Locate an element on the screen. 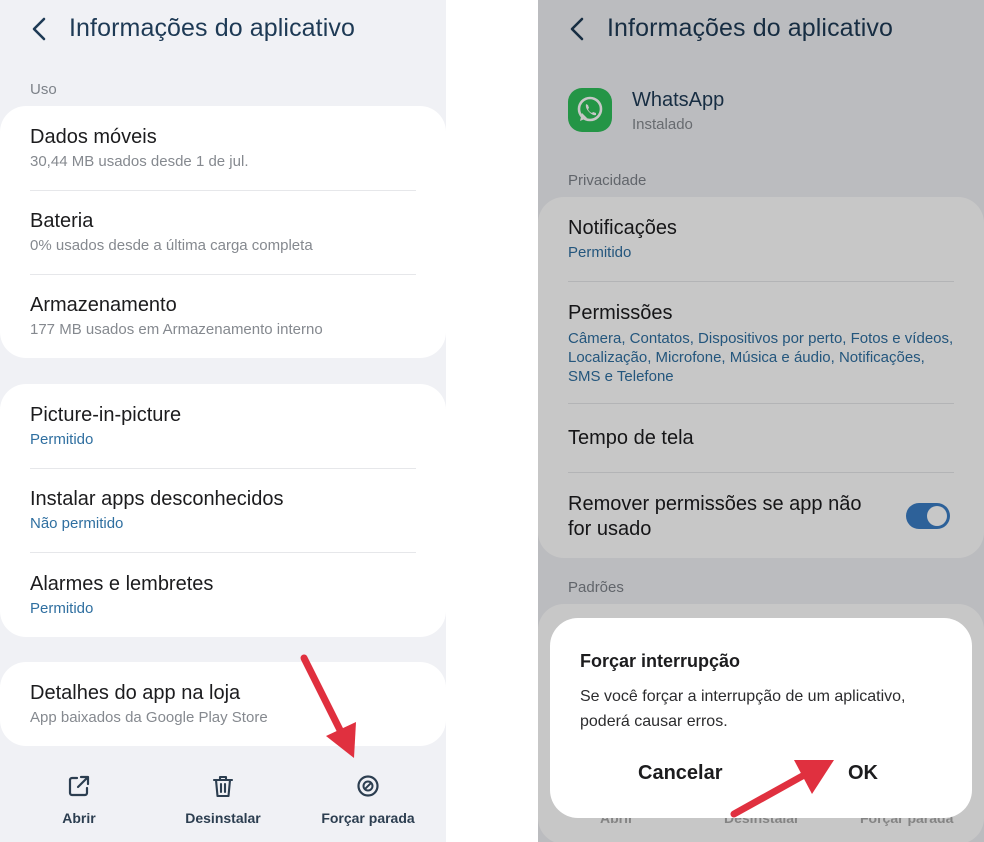  item-title: Instalar apps desconhecidos is located at coordinates (157, 499).